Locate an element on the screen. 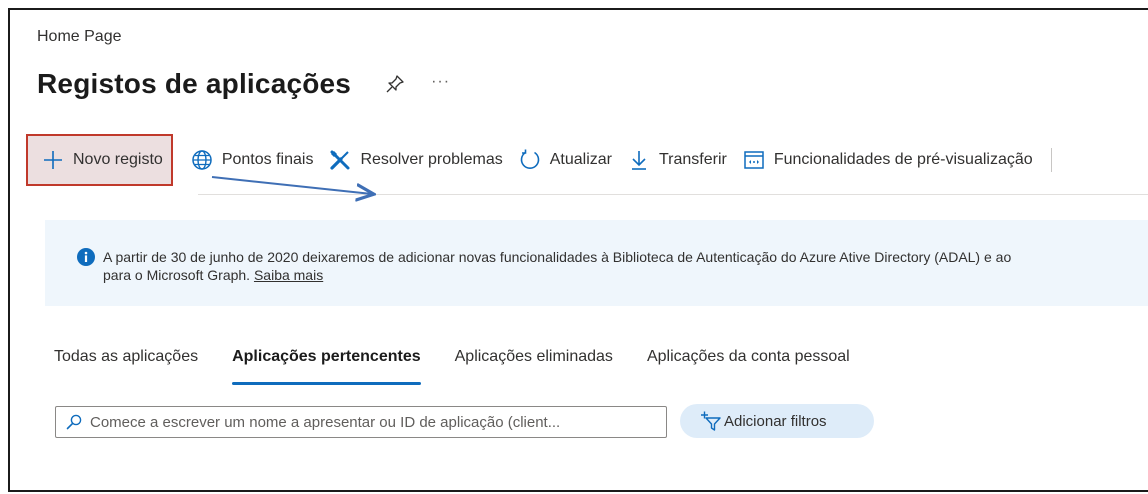  info-icon is located at coordinates (86, 257).